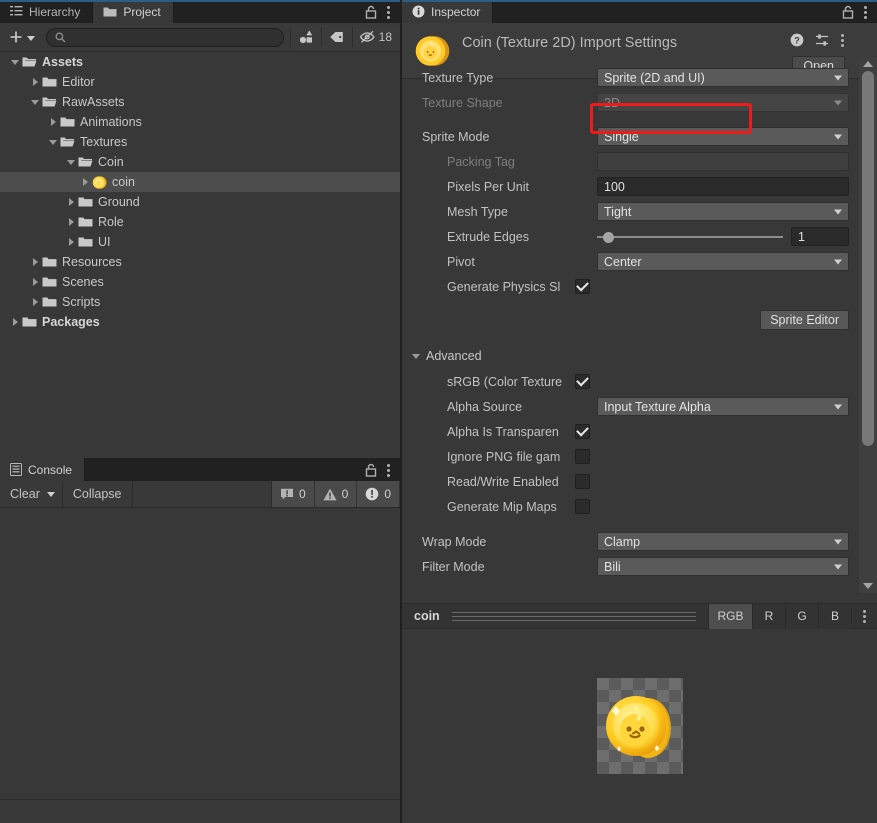 This screenshot has width=877, height=823. I want to click on search-box, so click(165, 37).